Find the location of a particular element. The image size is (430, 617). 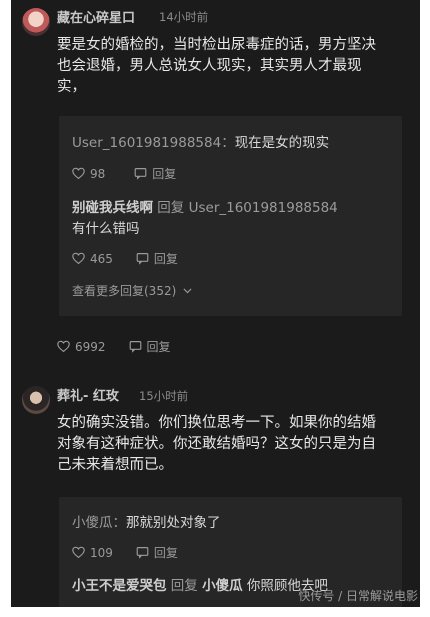

view-more-label: 查看更多回复(352) is located at coordinates (124, 290).